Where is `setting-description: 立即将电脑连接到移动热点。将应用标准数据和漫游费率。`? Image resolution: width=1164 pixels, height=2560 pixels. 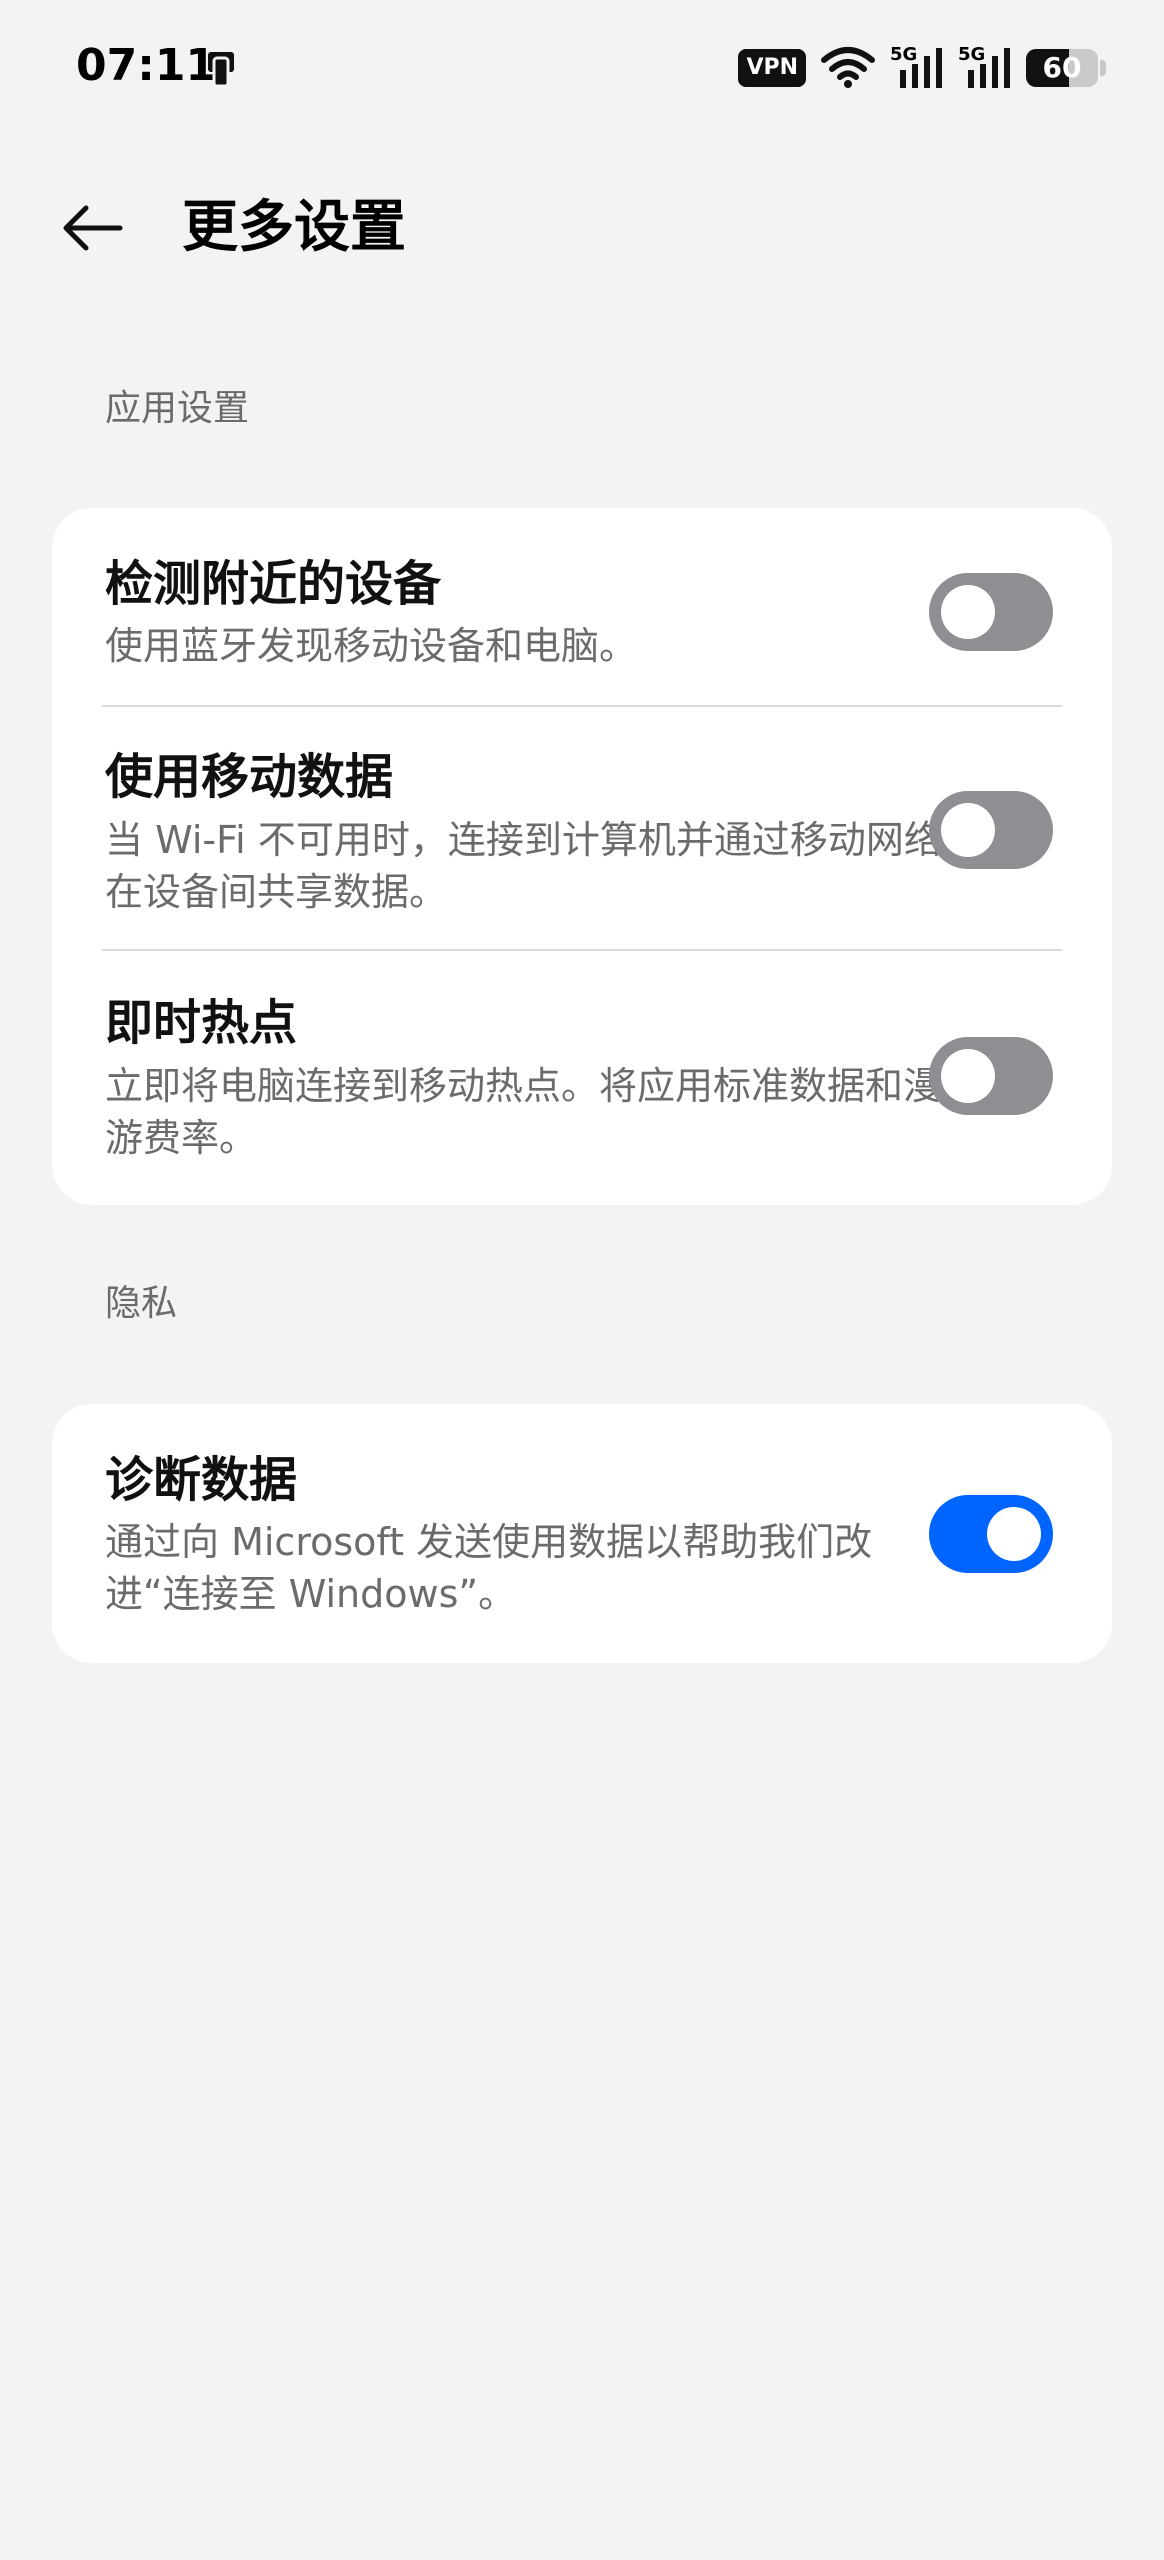 setting-description: 立即将电脑连接到移动热点。将应用标准数据和漫游费率。 is located at coordinates (523, 1112).